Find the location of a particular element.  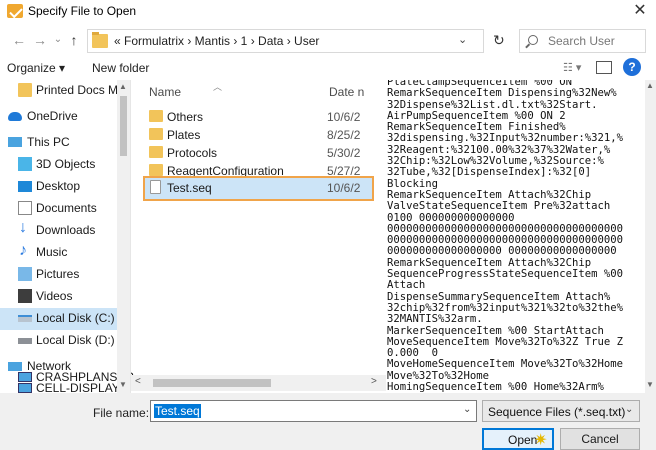

file-name-input: Test.seq ⌄ is located at coordinates (313, 411).